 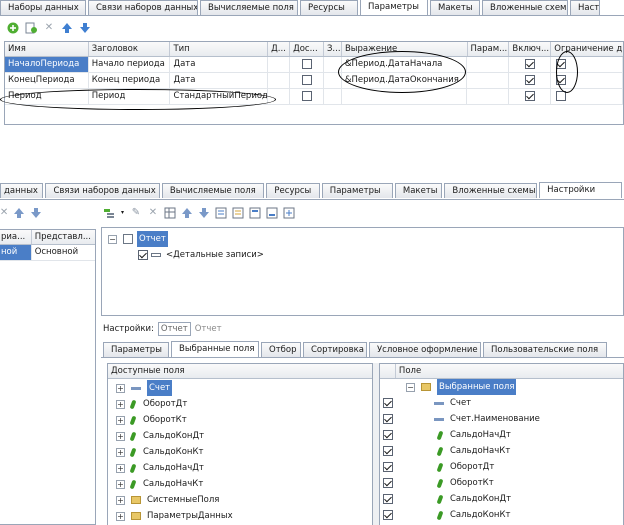 I want to click on group-icon, so click(x=255, y=213).